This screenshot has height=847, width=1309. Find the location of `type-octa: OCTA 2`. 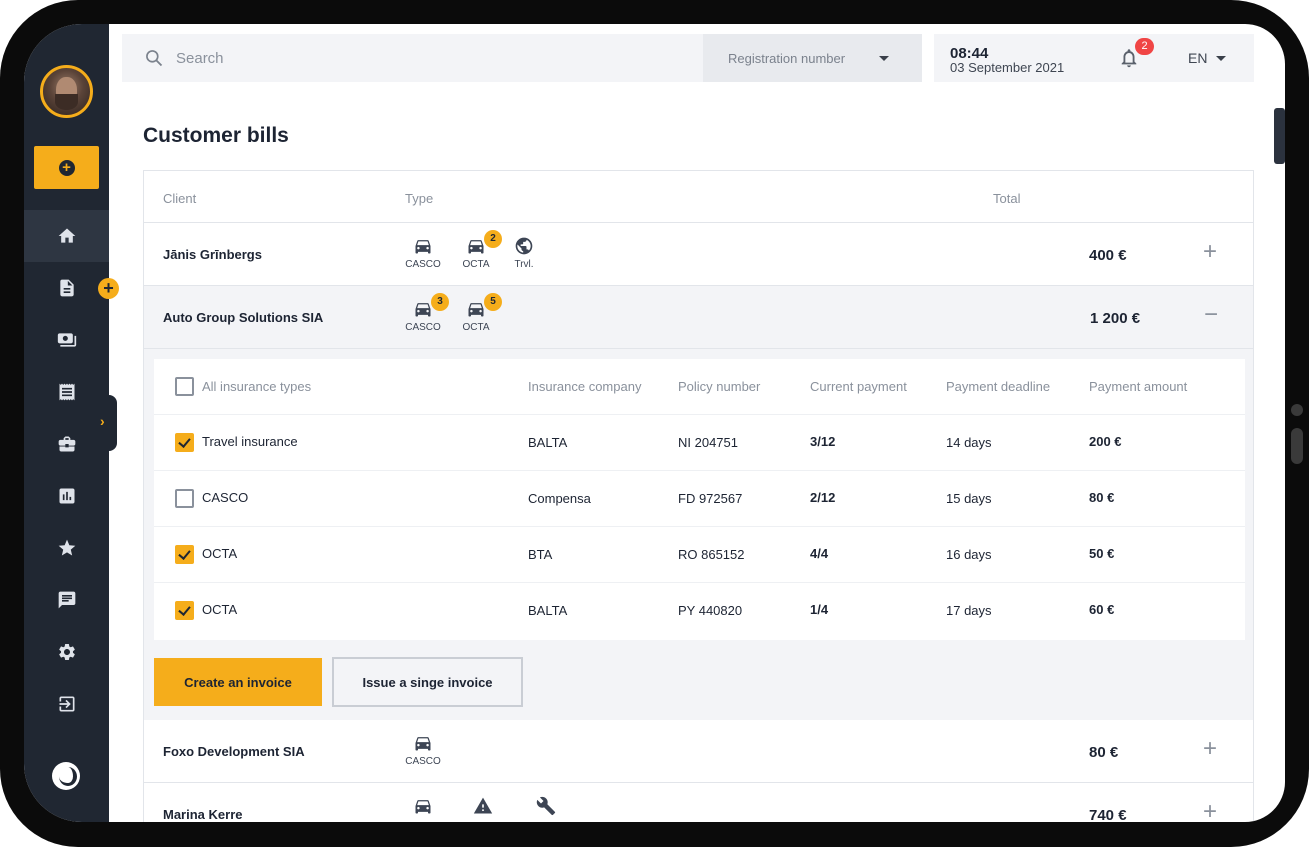

type-octa: OCTA 2 is located at coordinates (479, 250).